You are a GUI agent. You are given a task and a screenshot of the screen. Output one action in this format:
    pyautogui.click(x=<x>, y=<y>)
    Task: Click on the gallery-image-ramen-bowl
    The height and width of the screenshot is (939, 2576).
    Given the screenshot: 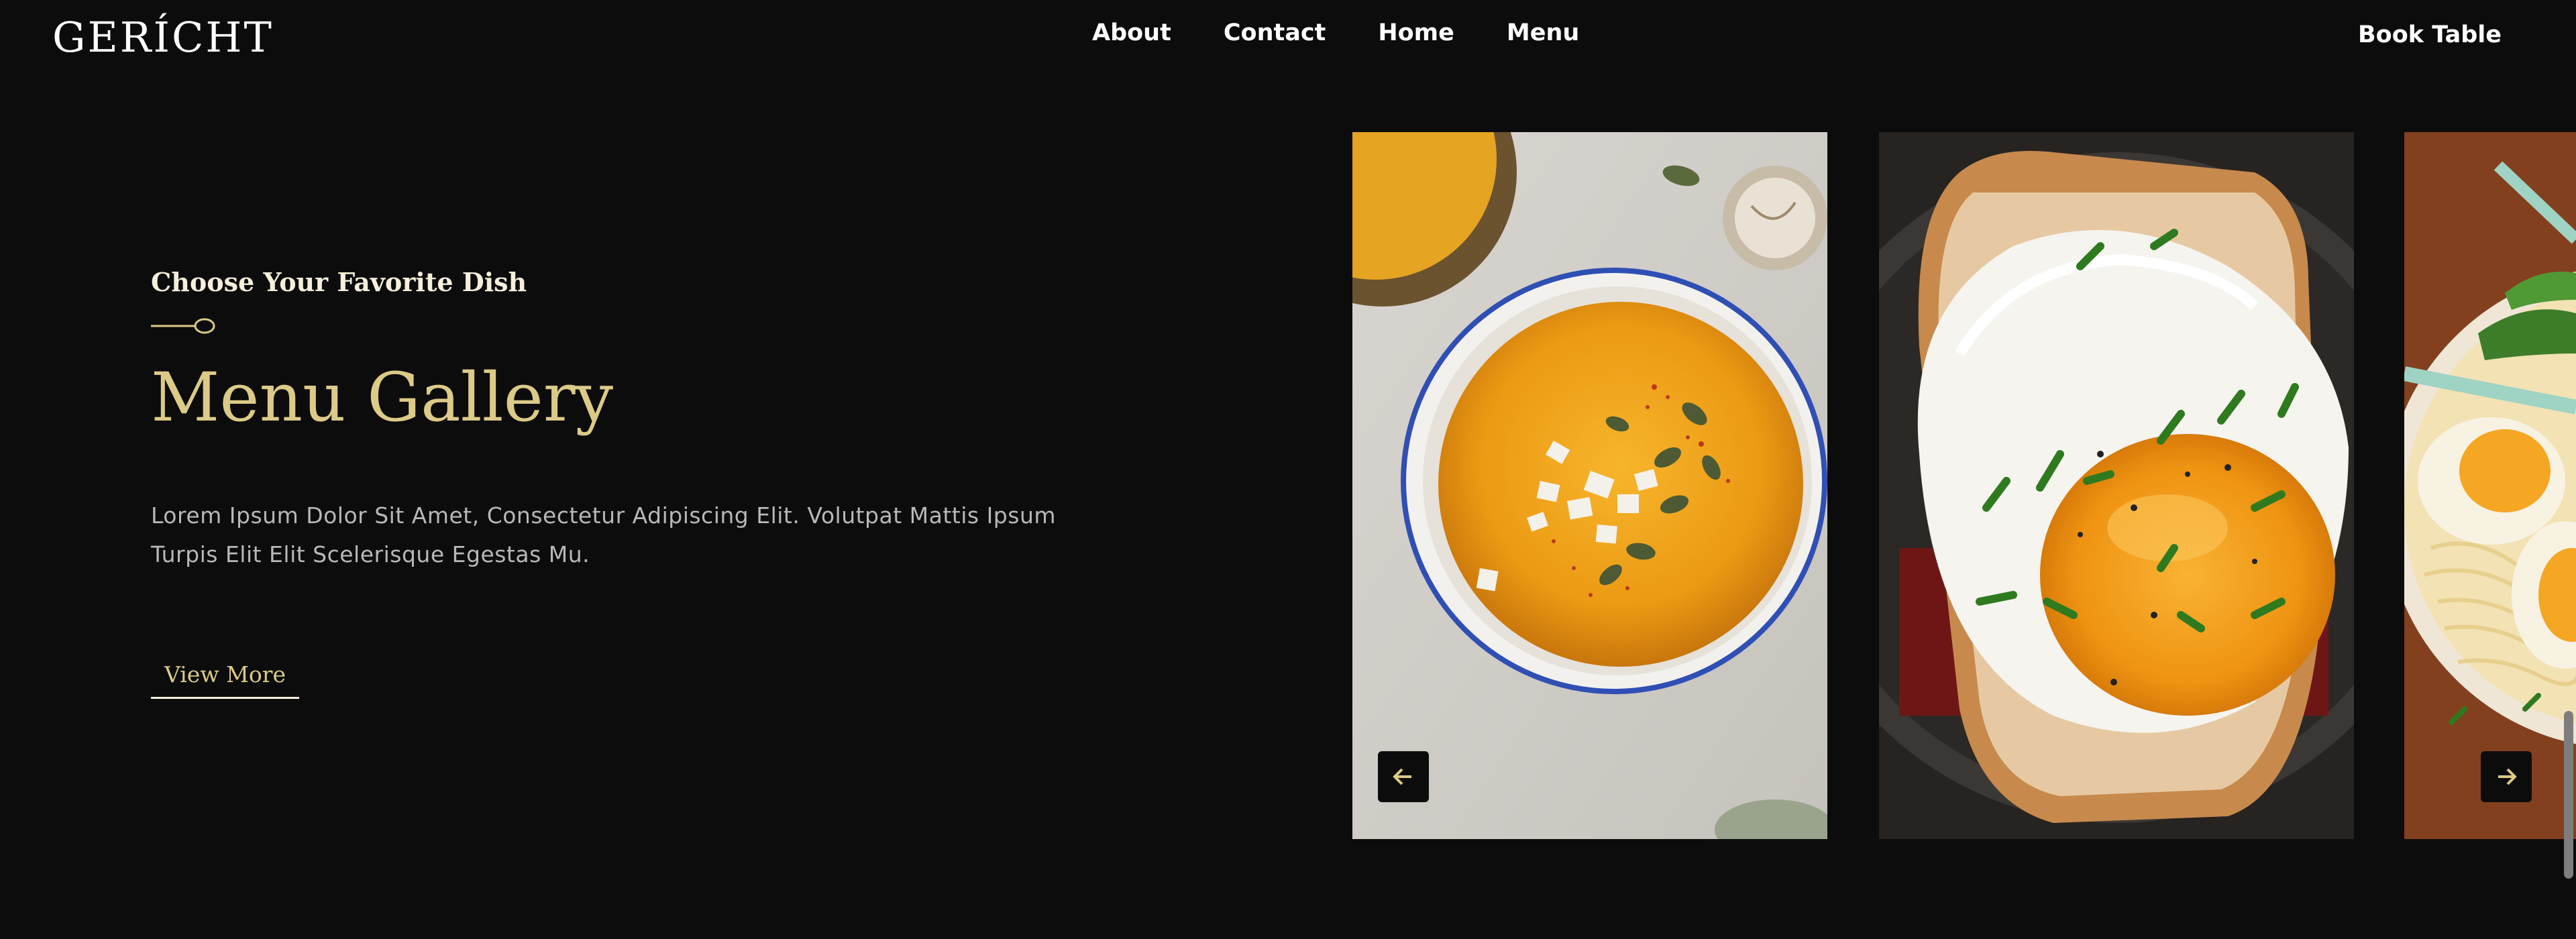 What is the action you would take?
    pyautogui.click(x=2490, y=485)
    